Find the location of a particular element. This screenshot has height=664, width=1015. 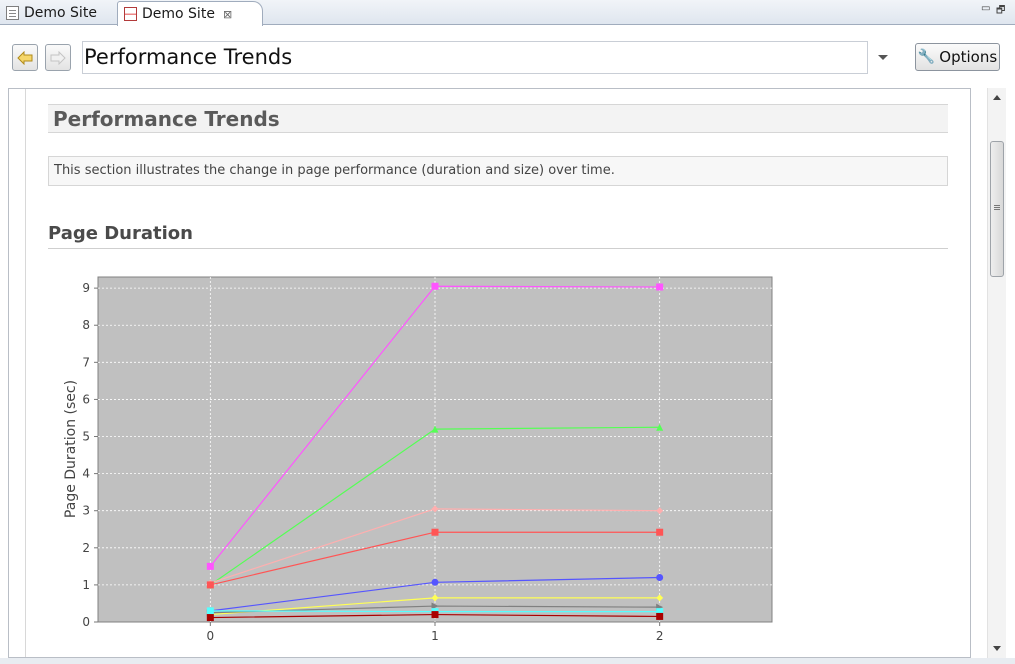

y-axis-ticks: 0 1 2 3 4 5 6 7 8 9 is located at coordinates (90, 455).